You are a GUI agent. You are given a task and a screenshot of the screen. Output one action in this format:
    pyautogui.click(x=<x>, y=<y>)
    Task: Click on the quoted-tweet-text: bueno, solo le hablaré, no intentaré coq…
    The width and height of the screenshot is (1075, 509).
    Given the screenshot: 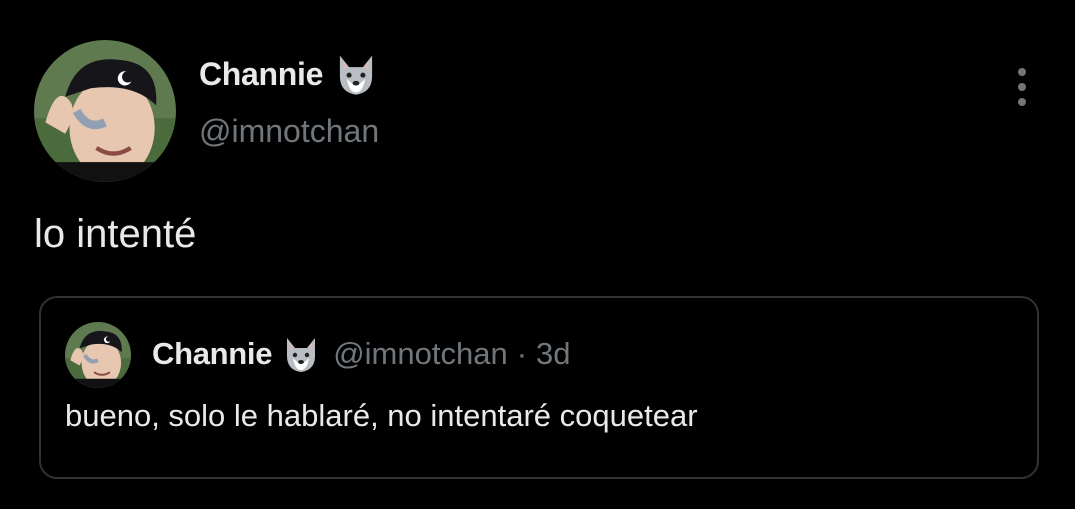 What is the action you would take?
    pyautogui.click(x=381, y=415)
    